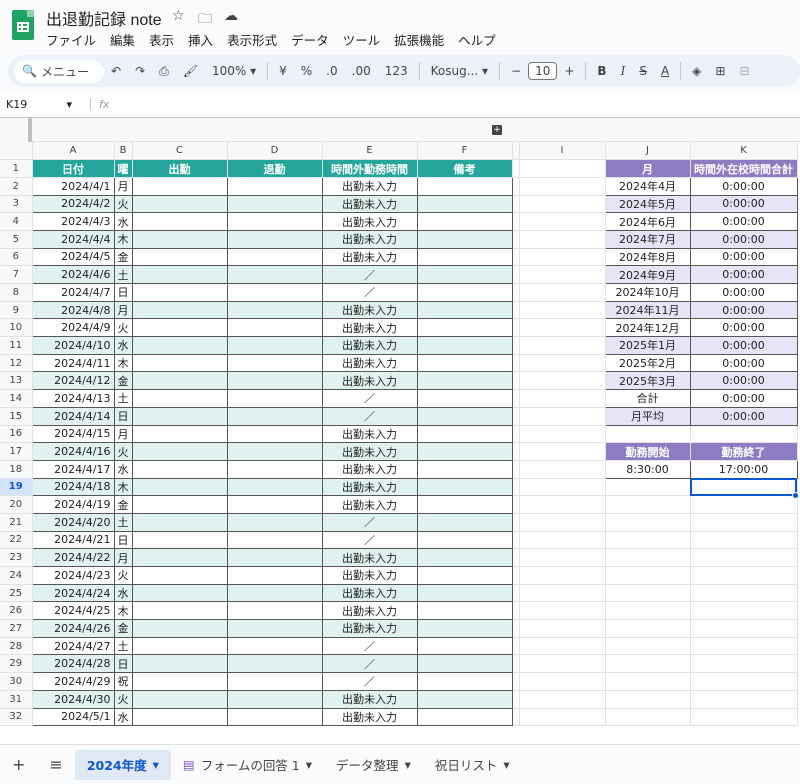 The height and width of the screenshot is (784, 800). I want to click on summary-month-cell: 2024年7月, so click(647, 239).